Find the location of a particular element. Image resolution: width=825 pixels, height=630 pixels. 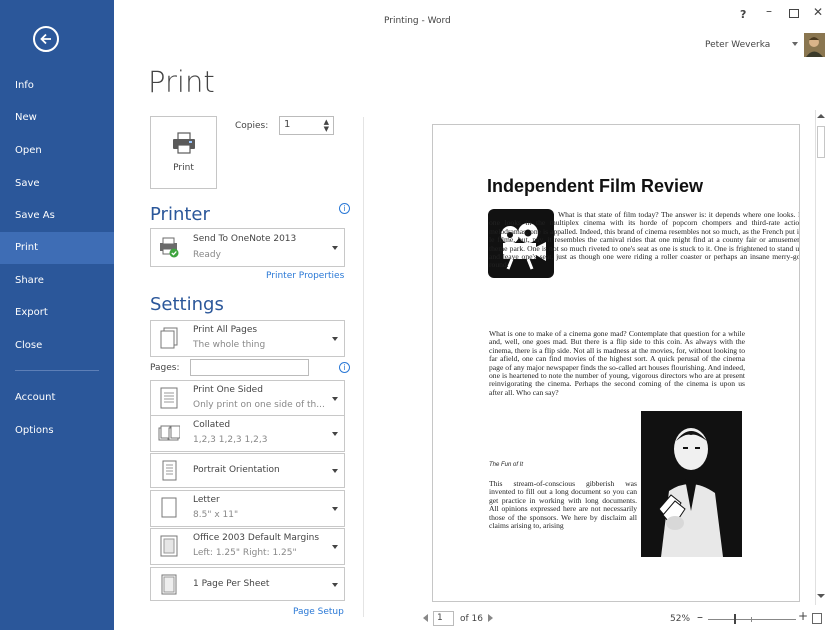

zoom-slider is located at coordinates (752, 619).